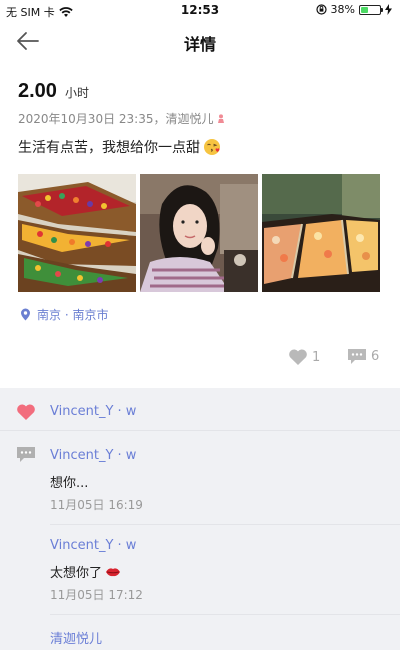  What do you see at coordinates (298, 357) in the screenshot?
I see `heart-icon` at bounding box center [298, 357].